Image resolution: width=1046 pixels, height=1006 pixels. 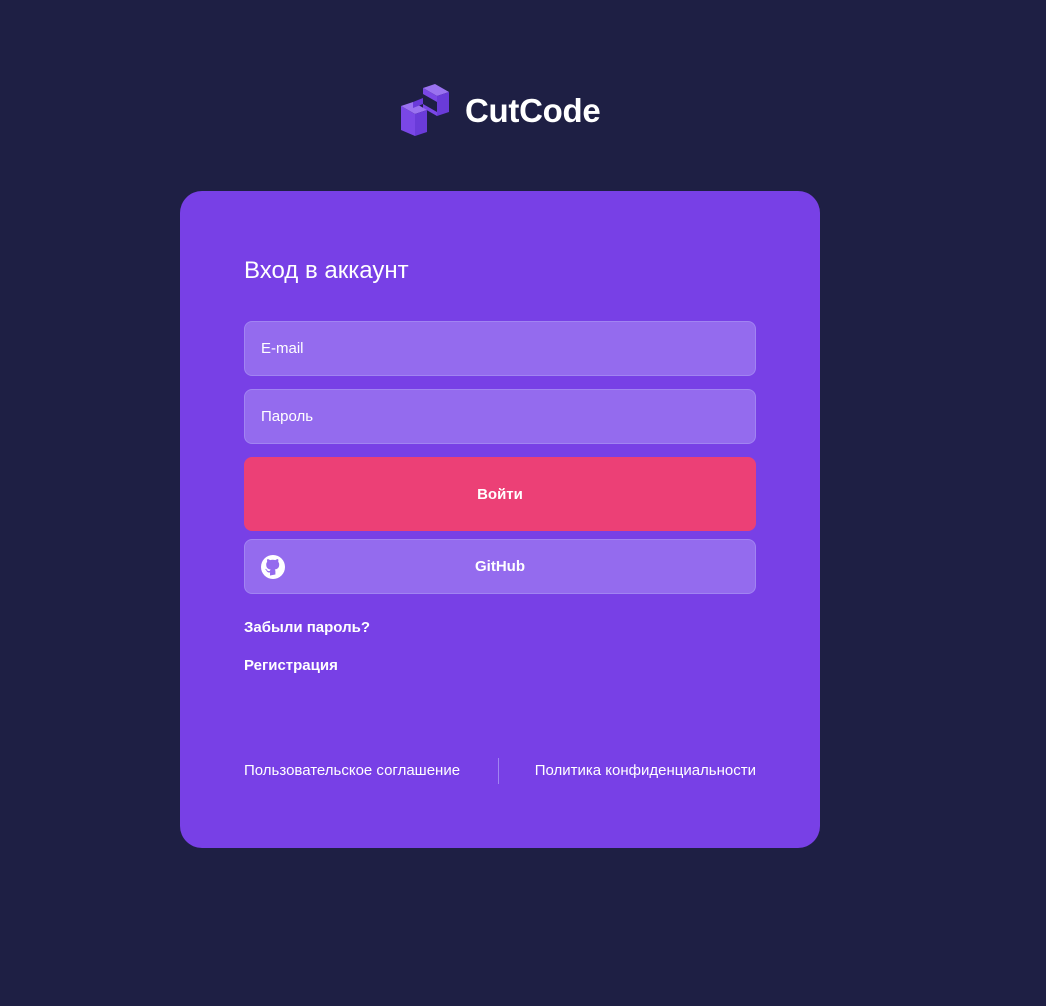 What do you see at coordinates (500, 416) in the screenshot?
I see `password-input` at bounding box center [500, 416].